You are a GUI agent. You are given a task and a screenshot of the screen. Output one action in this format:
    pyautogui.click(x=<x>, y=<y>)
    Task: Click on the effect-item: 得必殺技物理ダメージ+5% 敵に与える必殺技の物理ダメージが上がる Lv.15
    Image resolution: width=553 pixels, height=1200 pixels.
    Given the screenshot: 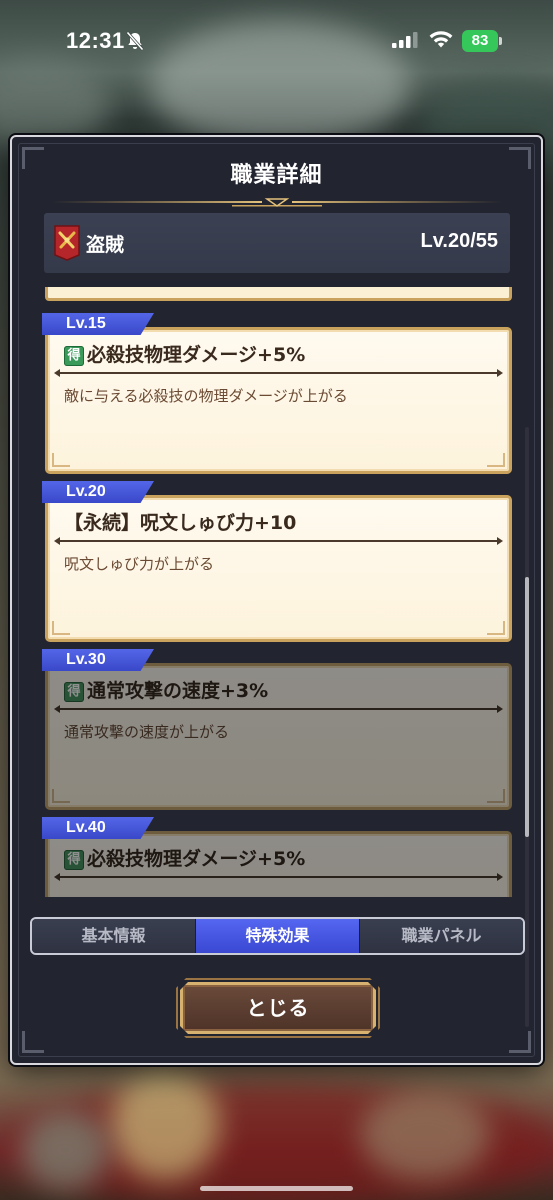 What is the action you would take?
    pyautogui.click(x=280, y=395)
    